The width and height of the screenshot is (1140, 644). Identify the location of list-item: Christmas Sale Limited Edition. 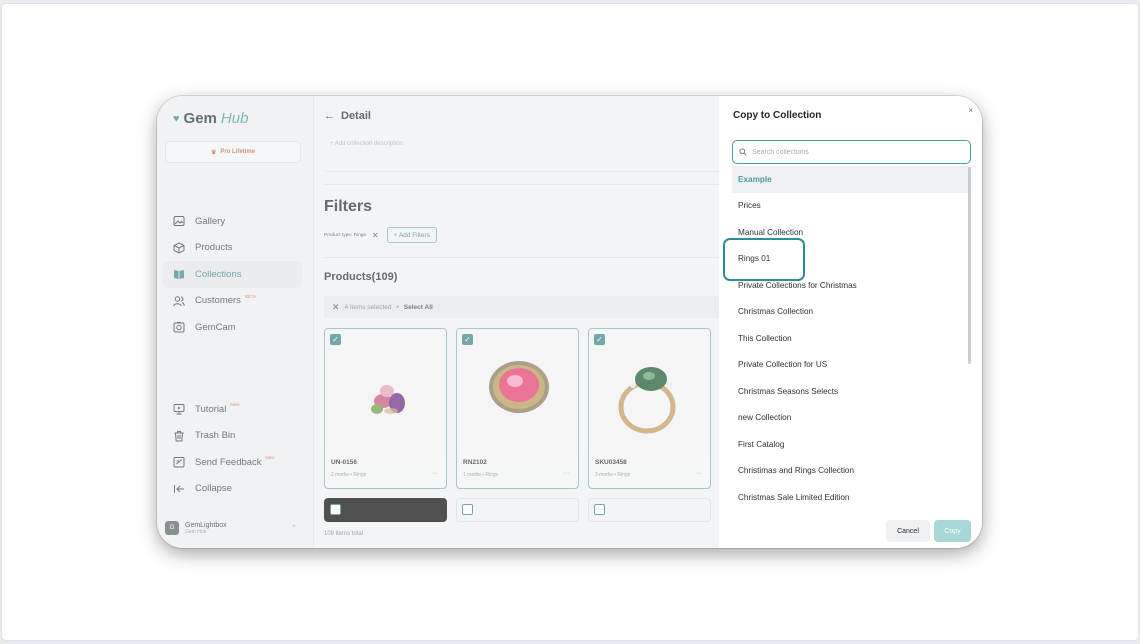
(850, 497).